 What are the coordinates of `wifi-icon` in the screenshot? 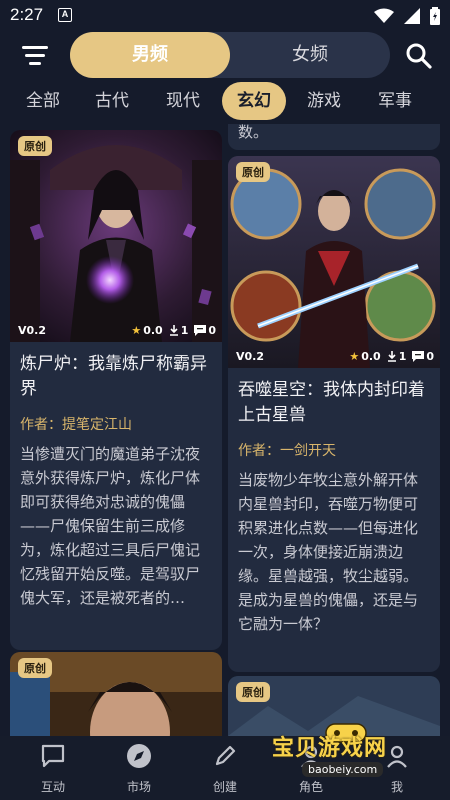 It's located at (384, 15).